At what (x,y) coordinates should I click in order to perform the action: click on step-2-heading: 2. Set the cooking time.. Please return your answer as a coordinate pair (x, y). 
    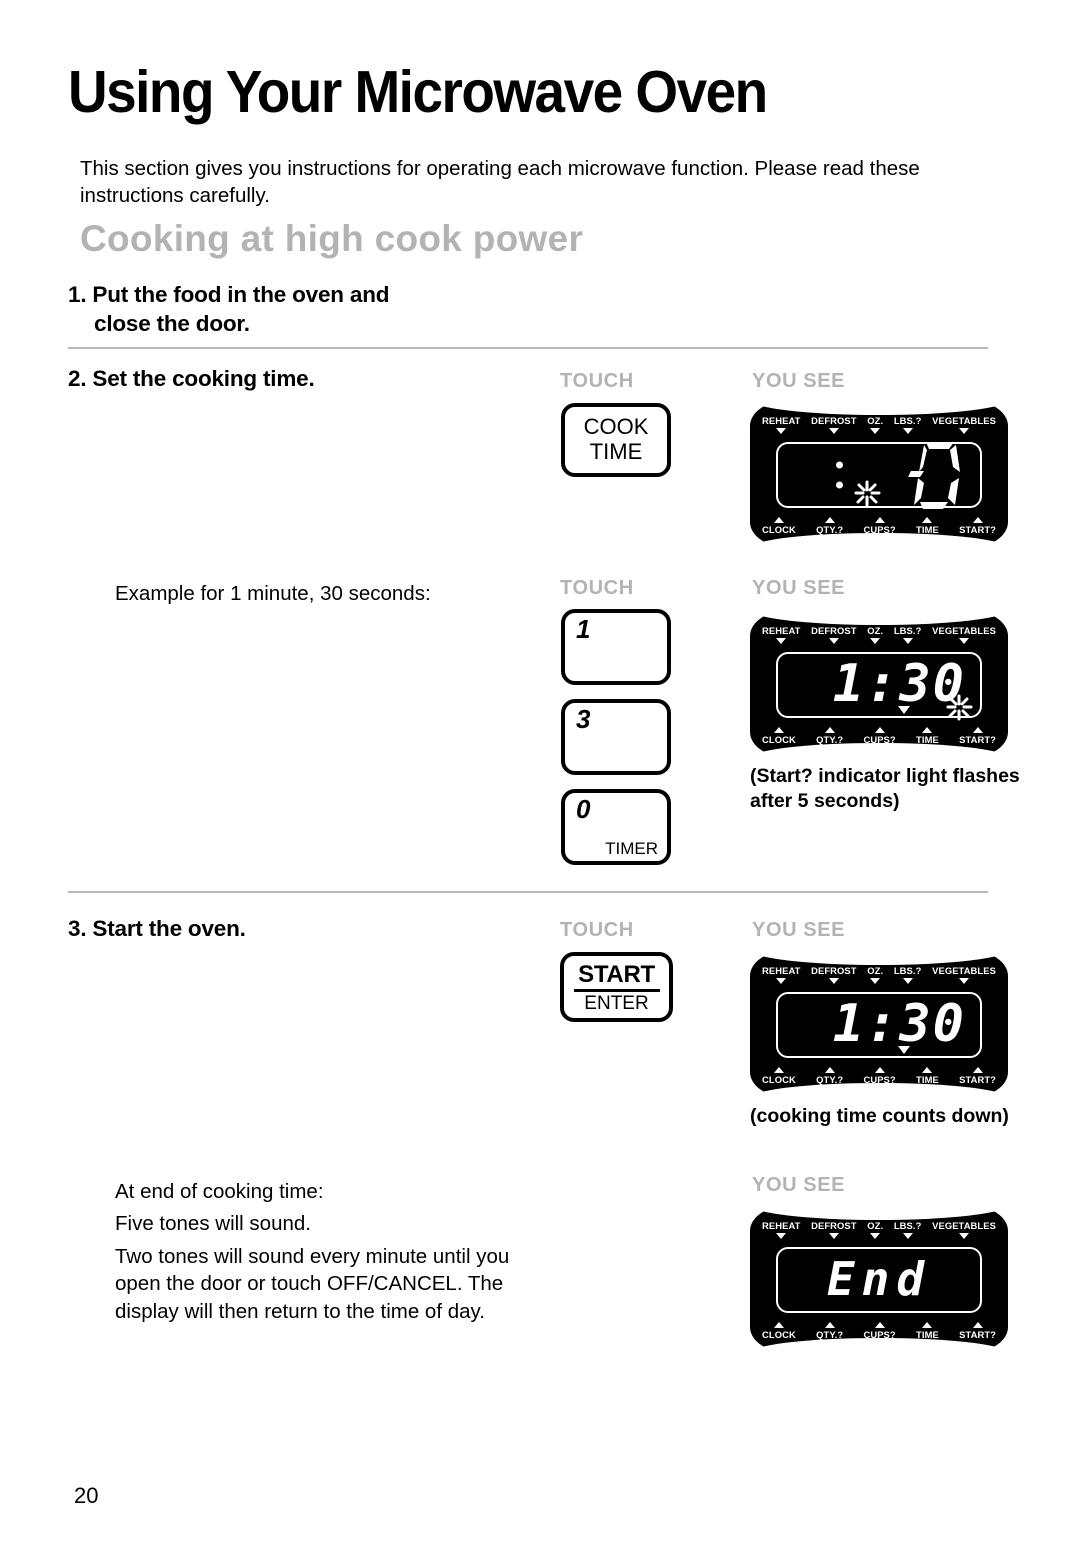
    Looking at the image, I should click on (191, 378).